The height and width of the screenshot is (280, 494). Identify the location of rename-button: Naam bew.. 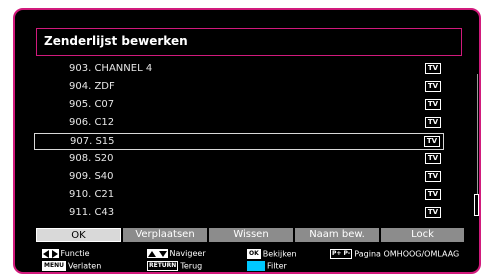
(337, 235).